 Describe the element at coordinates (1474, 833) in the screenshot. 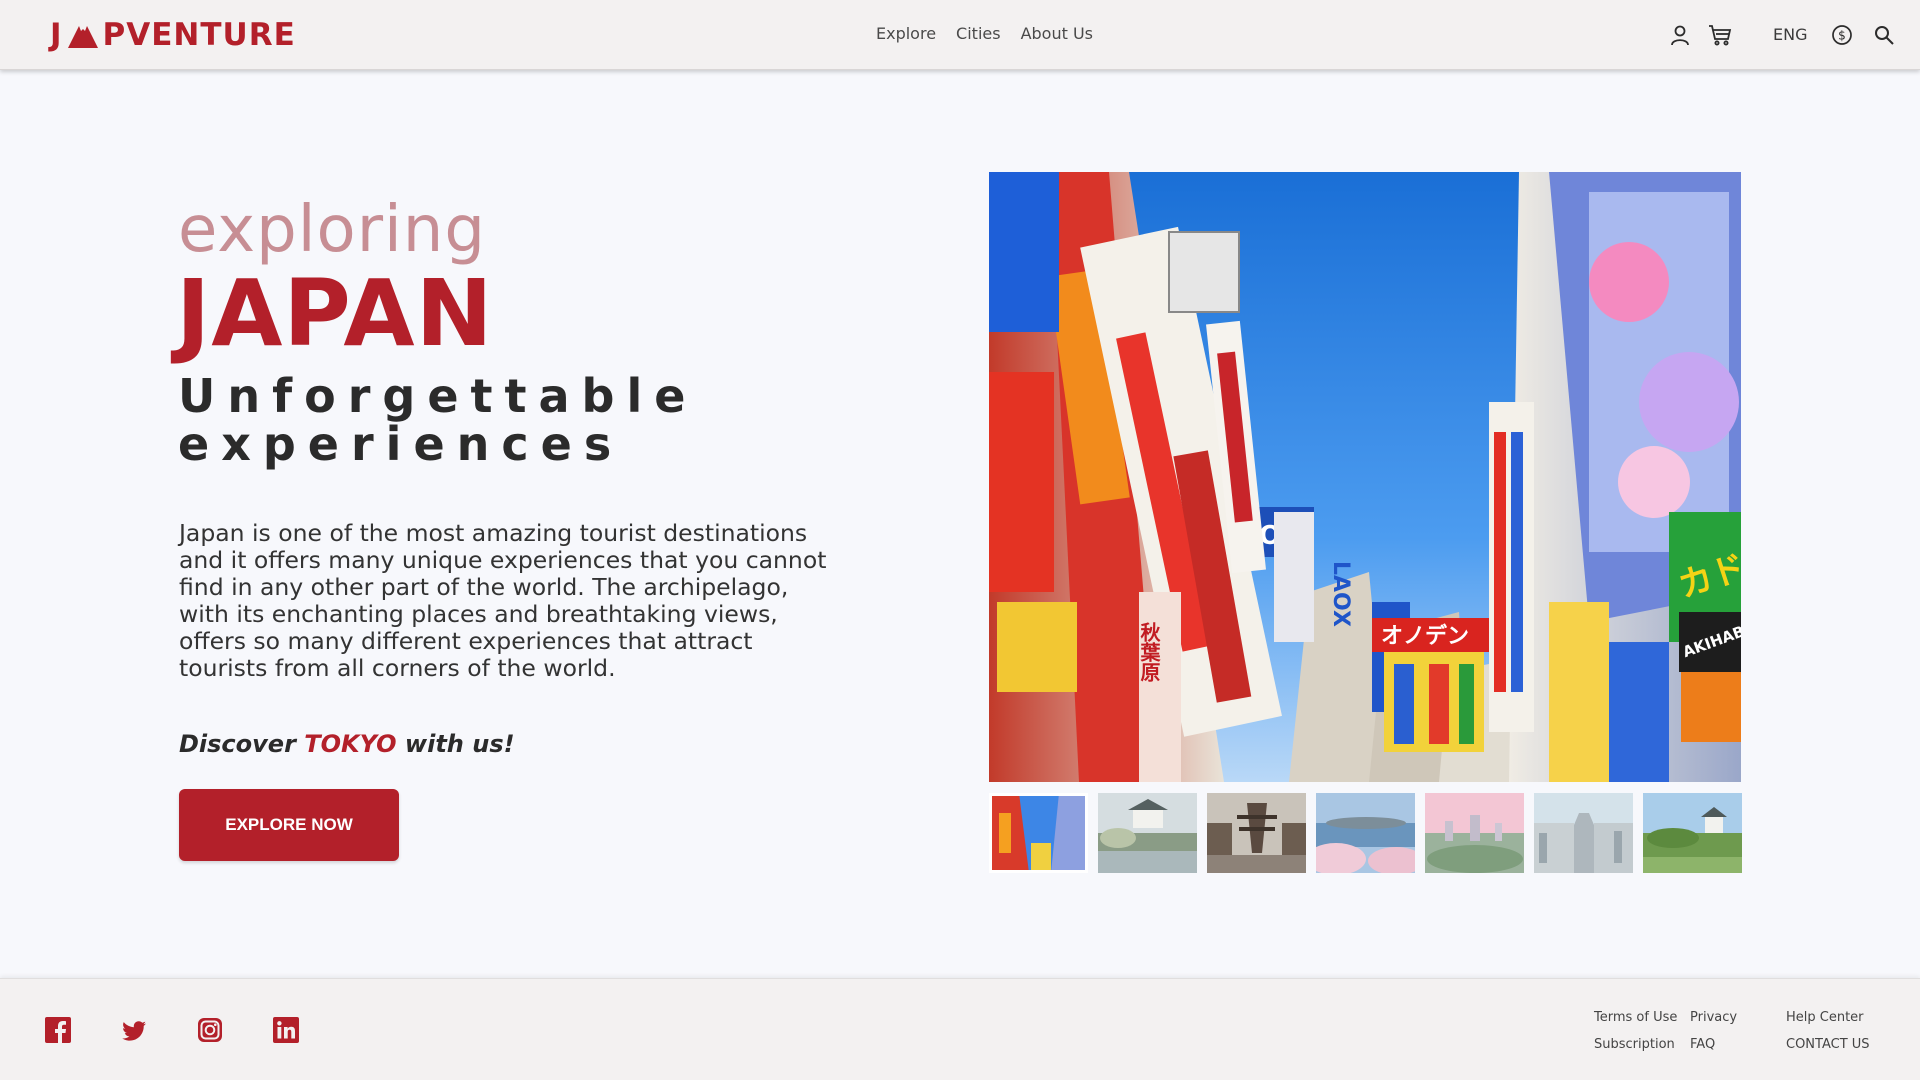

I see `thumbnail-city-skyline` at that location.